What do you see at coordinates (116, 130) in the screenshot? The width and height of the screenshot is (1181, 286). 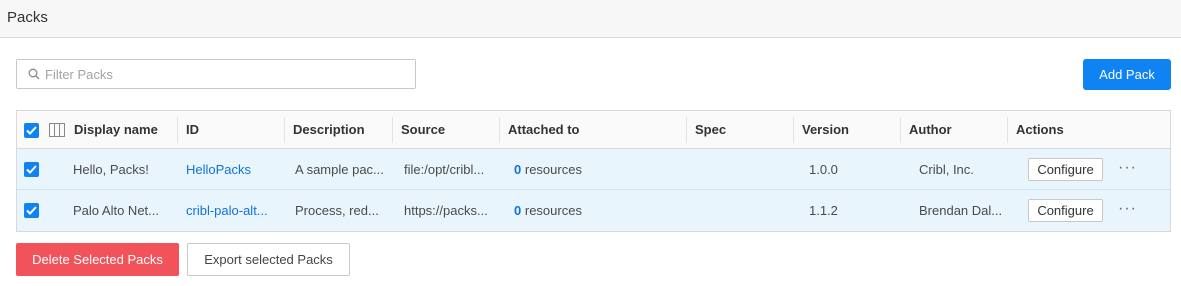 I see `col-display-name: Display name` at bounding box center [116, 130].